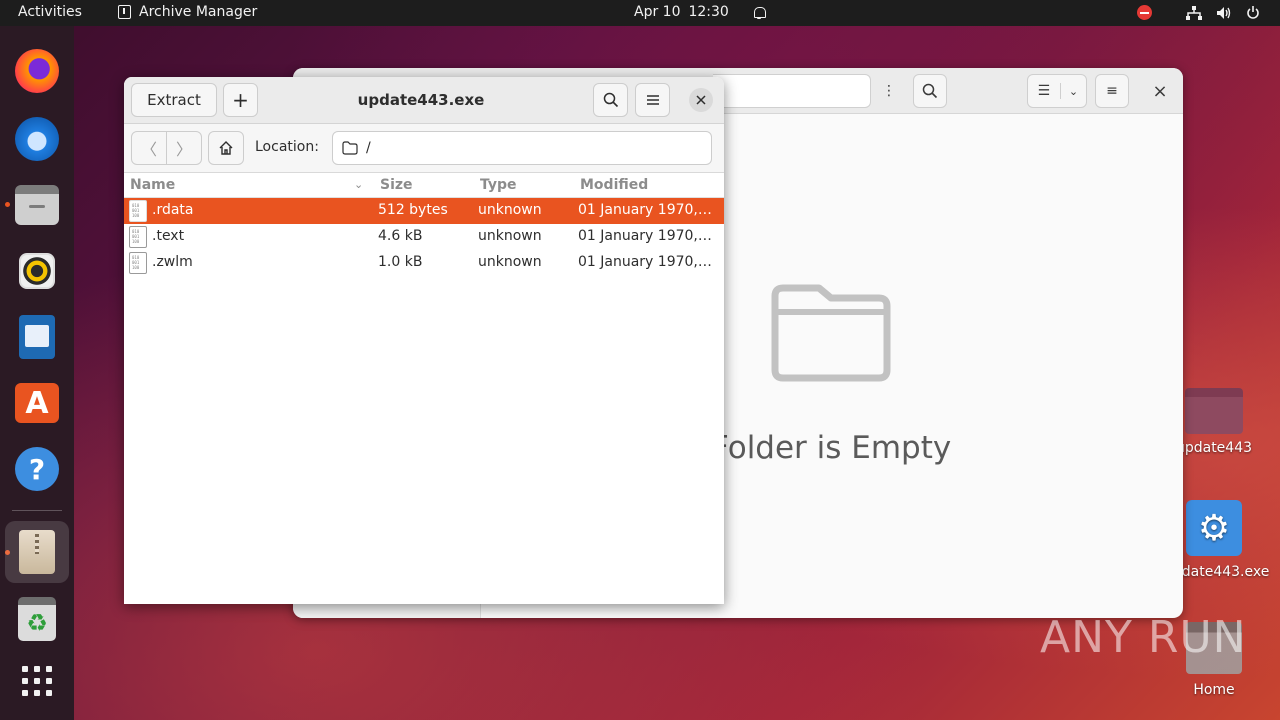 This screenshot has height=720, width=1280. I want to click on dock-rhythmbox, so click(37, 271).